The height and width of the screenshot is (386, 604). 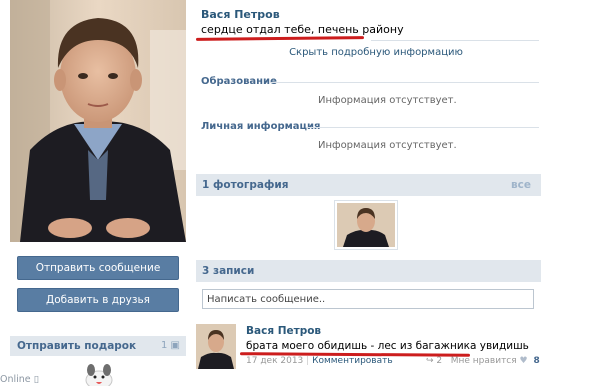 I want to click on post-author-avatar, so click(x=216, y=346).